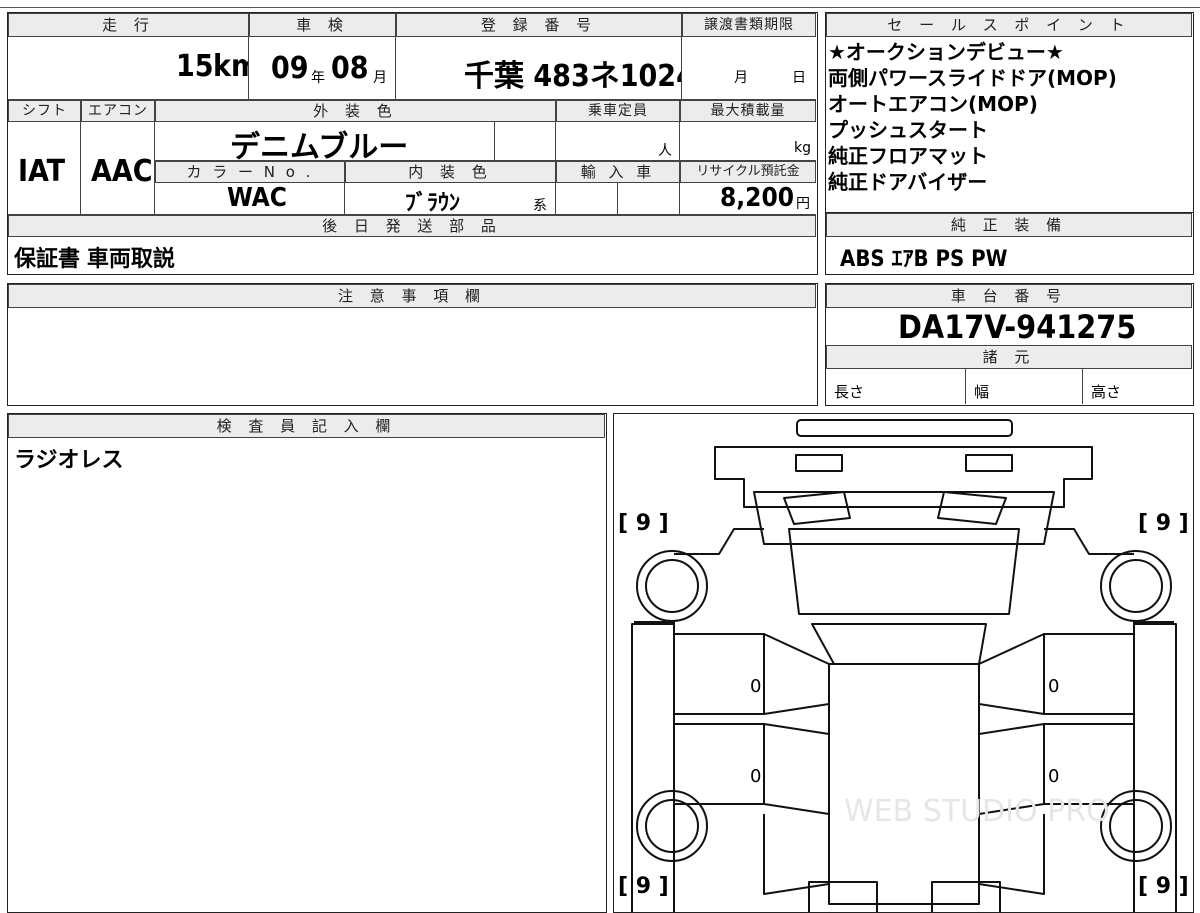 The height and width of the screenshot is (913, 1200). What do you see at coordinates (908, 130) in the screenshot?
I see `sales-point-line: プッシュスタート` at bounding box center [908, 130].